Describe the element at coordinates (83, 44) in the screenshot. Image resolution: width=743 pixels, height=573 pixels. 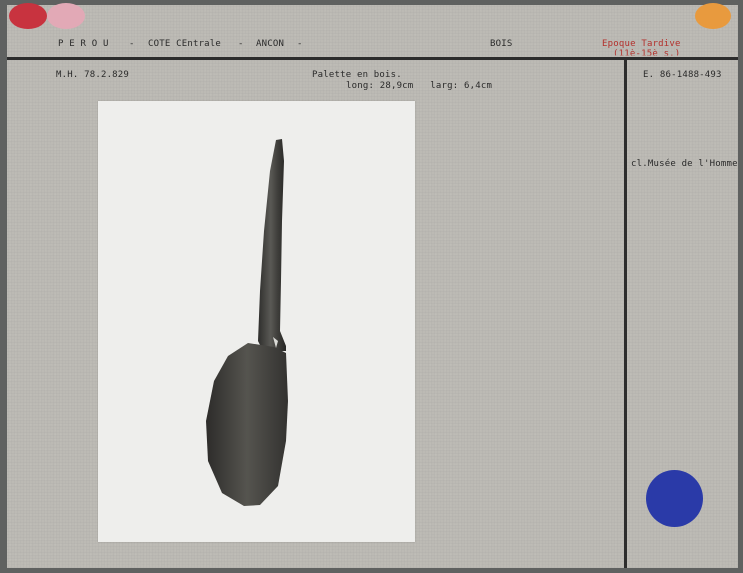
I see `header-country: P E R O U` at that location.